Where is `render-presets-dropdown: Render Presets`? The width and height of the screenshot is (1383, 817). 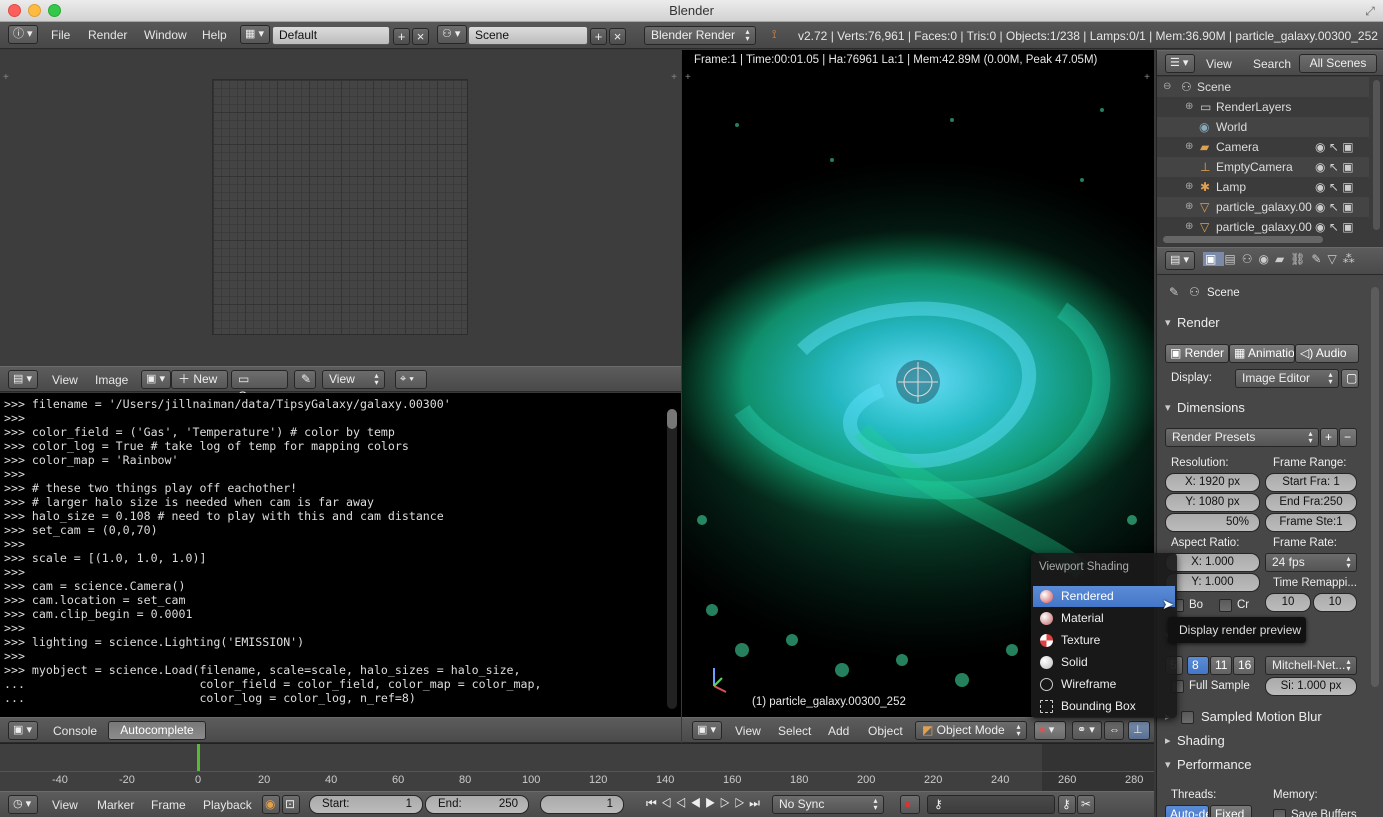
render-presets-dropdown: Render Presets is located at coordinates (1242, 437).